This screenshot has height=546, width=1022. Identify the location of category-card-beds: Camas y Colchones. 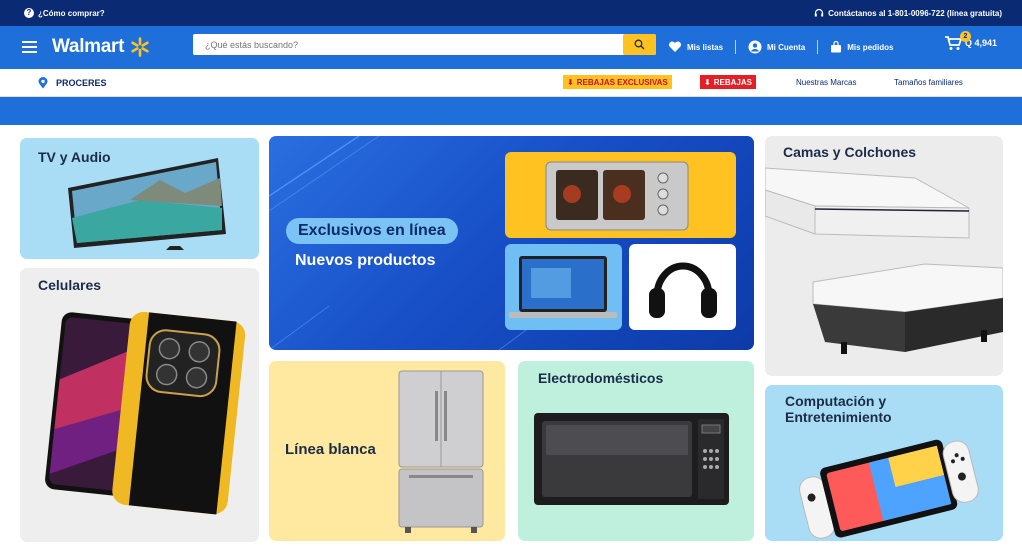
(884, 256).